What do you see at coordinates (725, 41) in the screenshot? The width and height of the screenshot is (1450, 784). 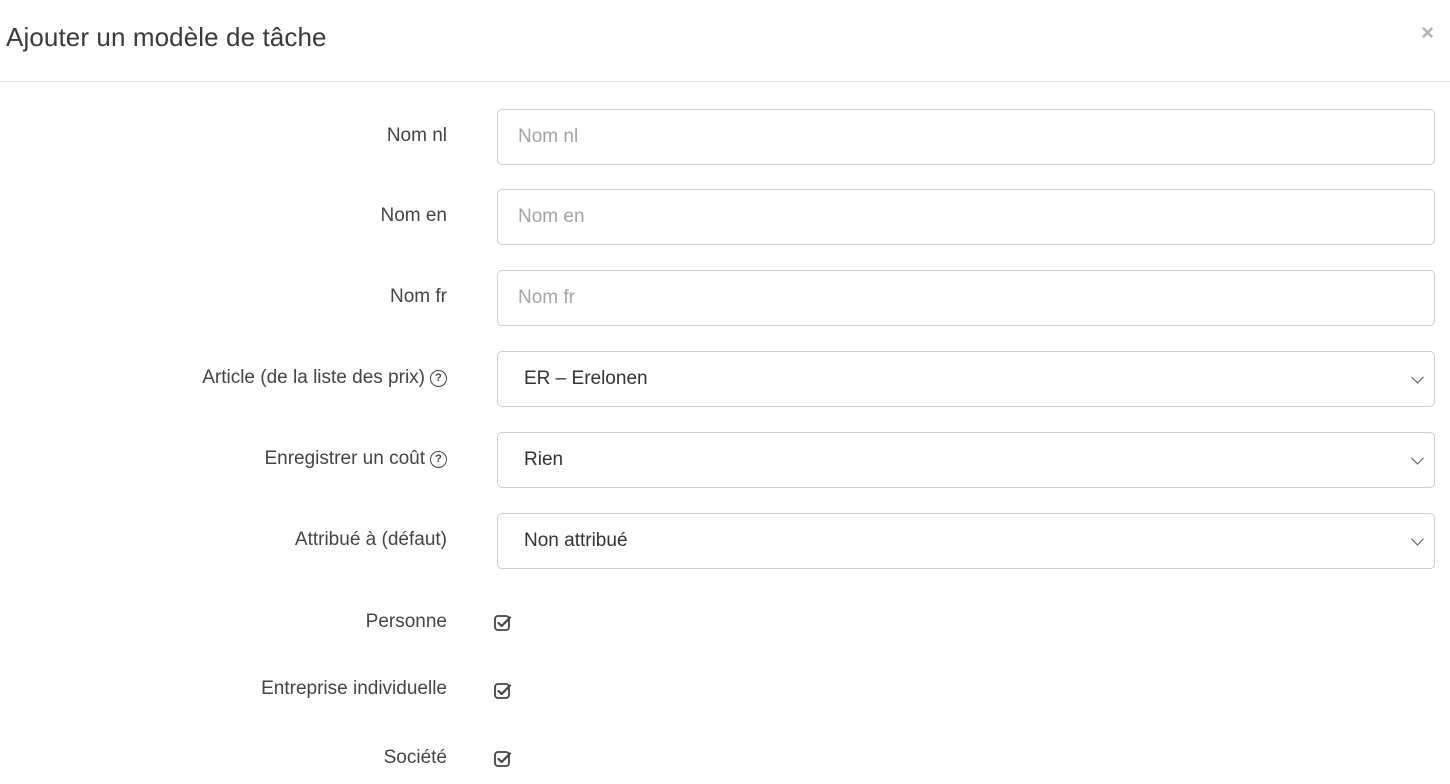 I see `modal-header: Ajouter un modèle de tâche ×` at bounding box center [725, 41].